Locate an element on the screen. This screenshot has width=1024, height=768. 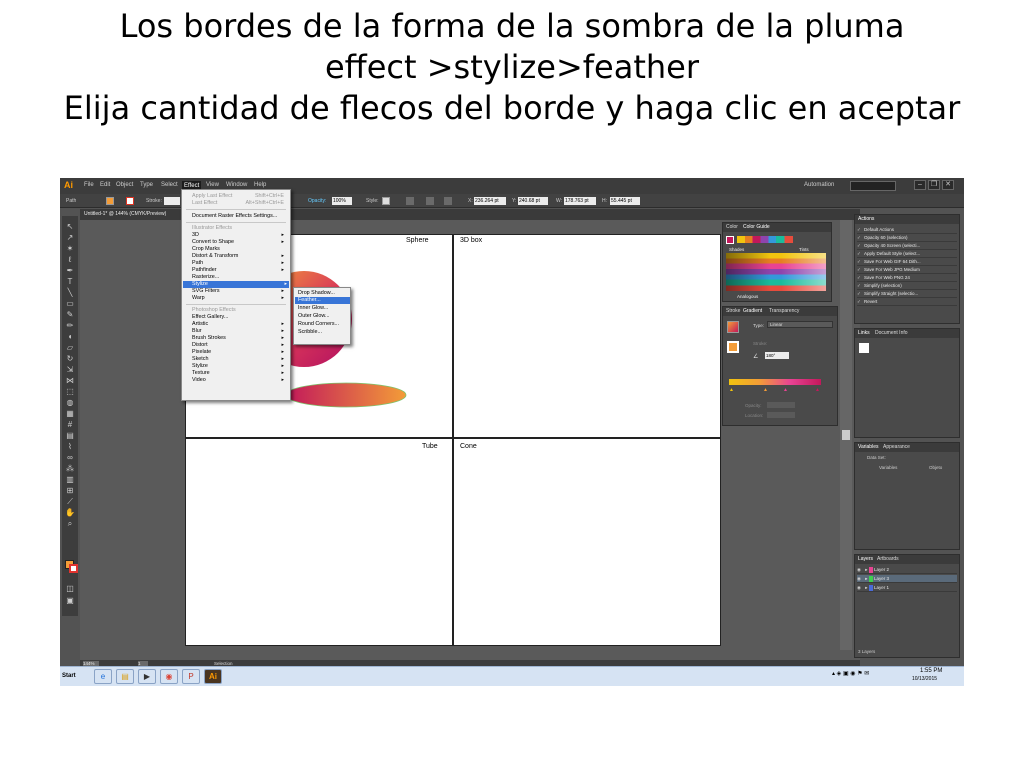
gradient-preview-swatch is located at coordinates (733, 327).